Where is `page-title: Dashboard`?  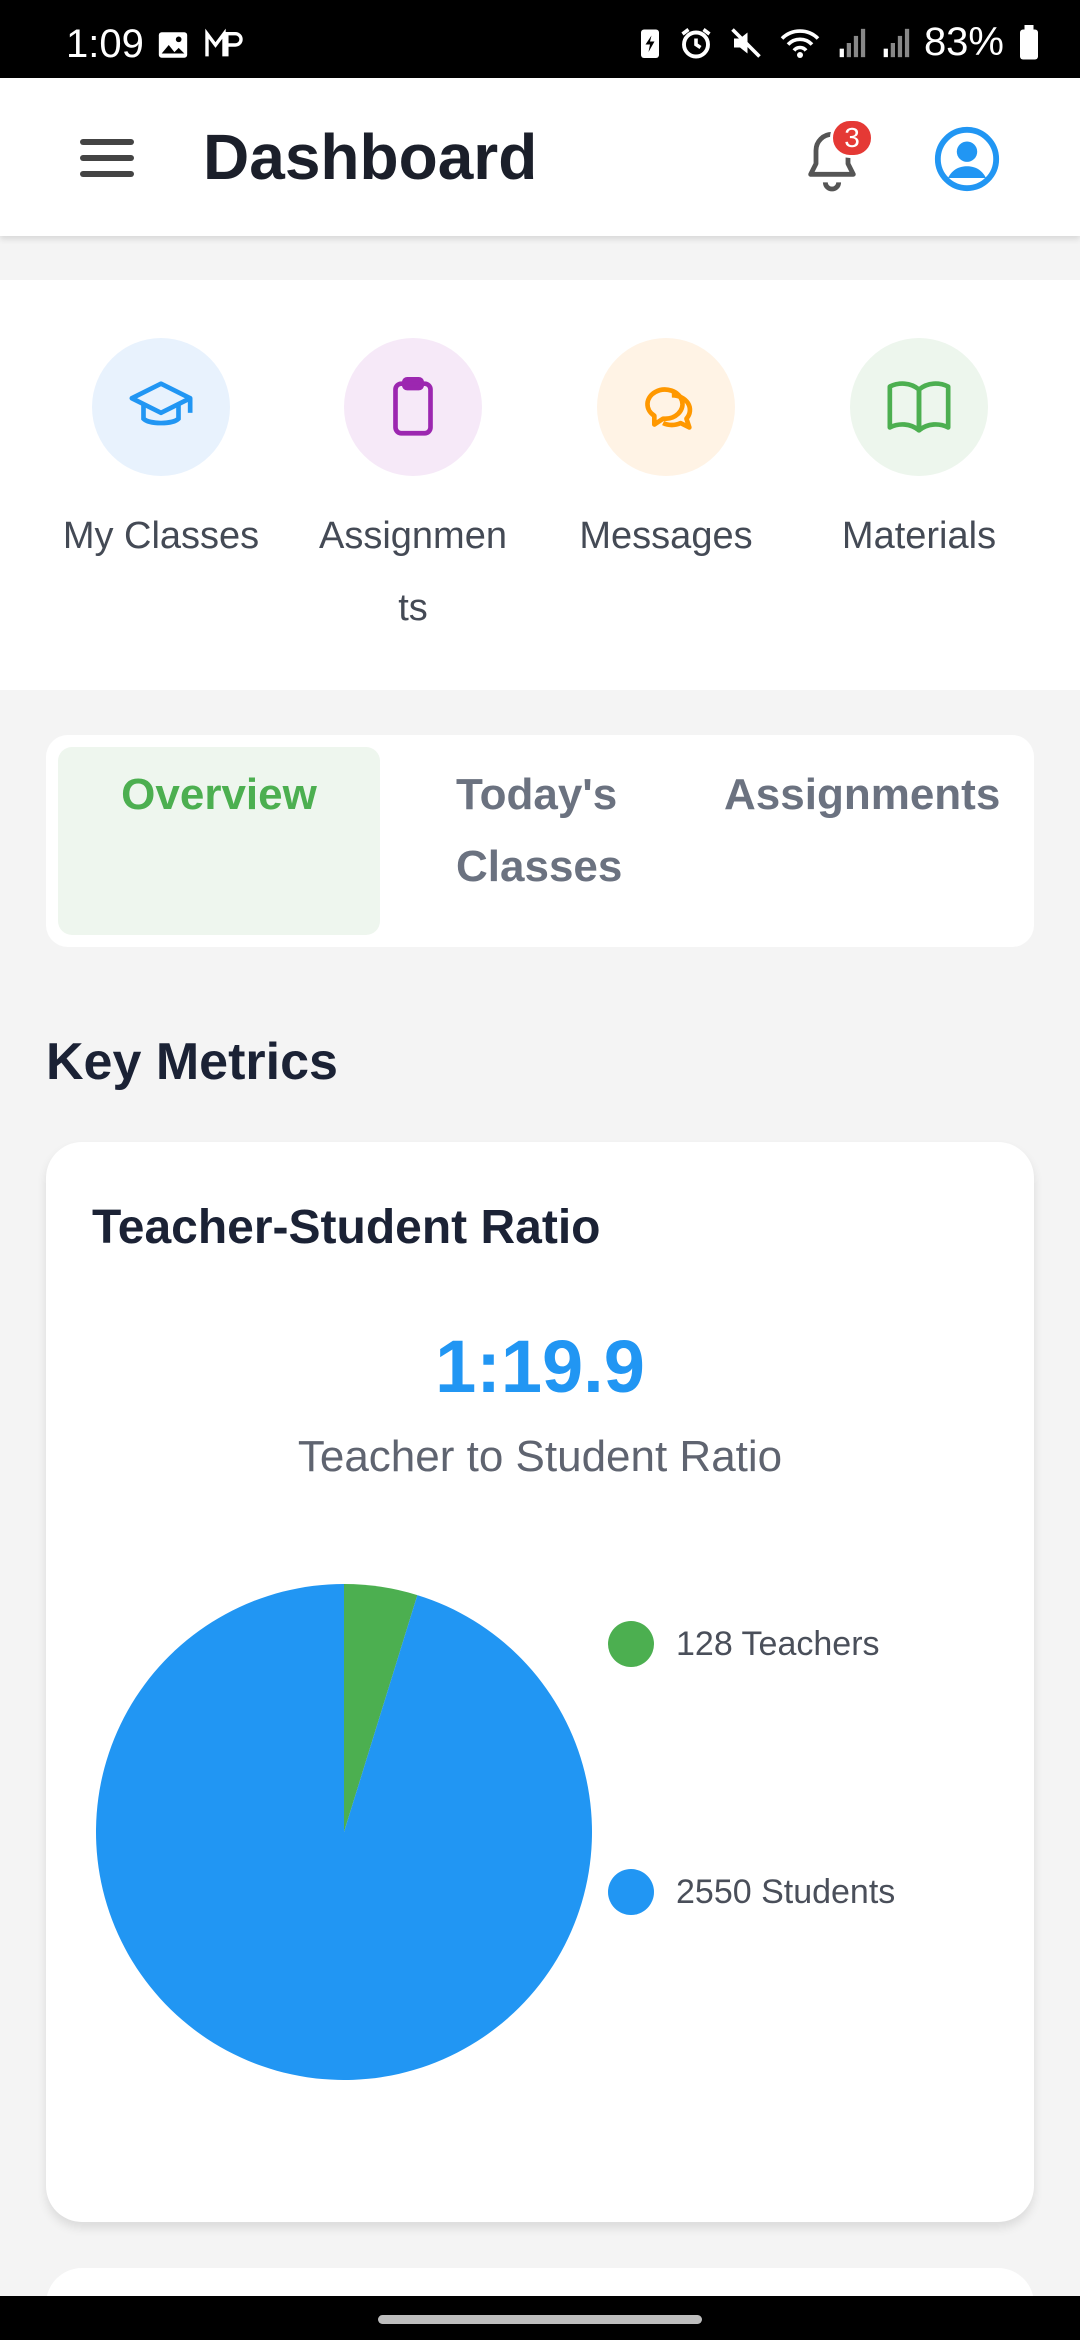 page-title: Dashboard is located at coordinates (370, 157).